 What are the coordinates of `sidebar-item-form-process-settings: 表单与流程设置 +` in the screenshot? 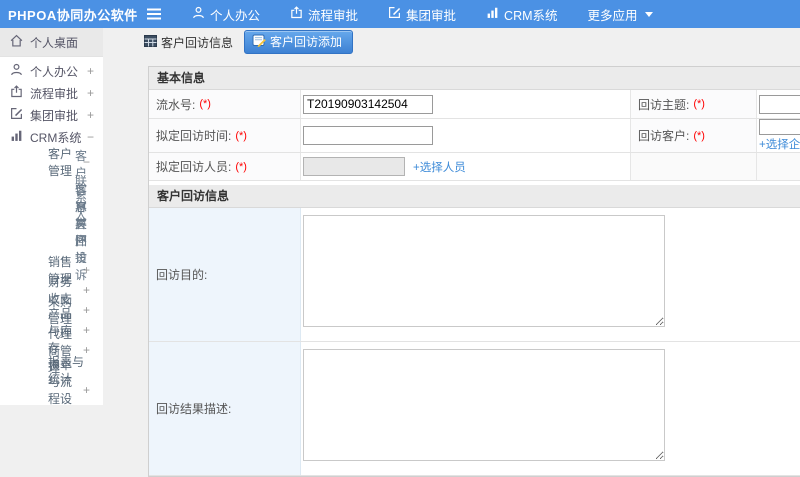 It's located at (51, 381).